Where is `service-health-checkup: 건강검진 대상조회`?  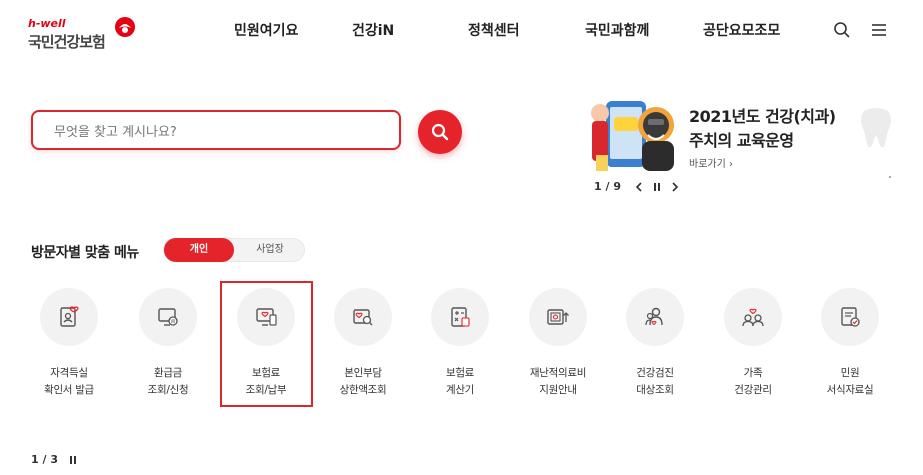 service-health-checkup: 건강검진 대상조회 is located at coordinates (655, 342).